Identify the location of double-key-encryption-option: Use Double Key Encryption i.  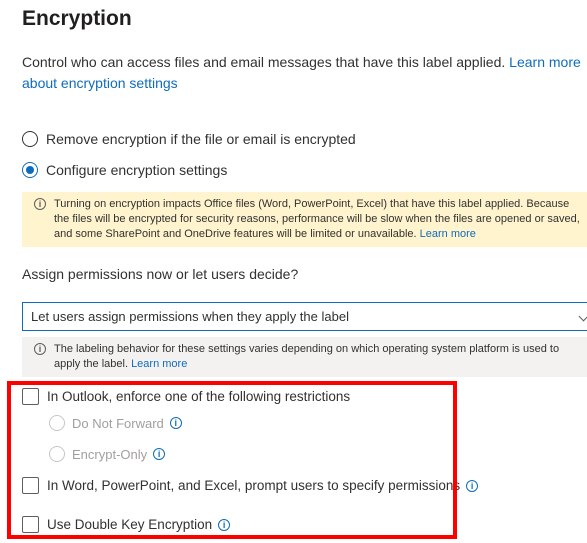
(126, 524).